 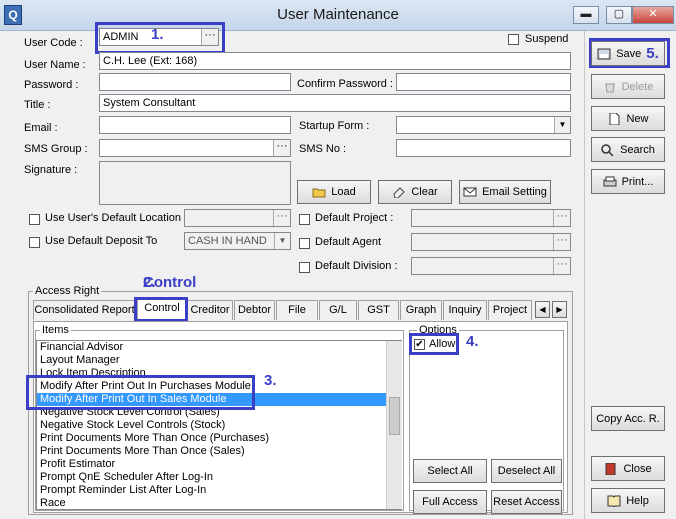 I want to click on tab-consolidated-report: Consolidated Report, so click(x=84, y=310).